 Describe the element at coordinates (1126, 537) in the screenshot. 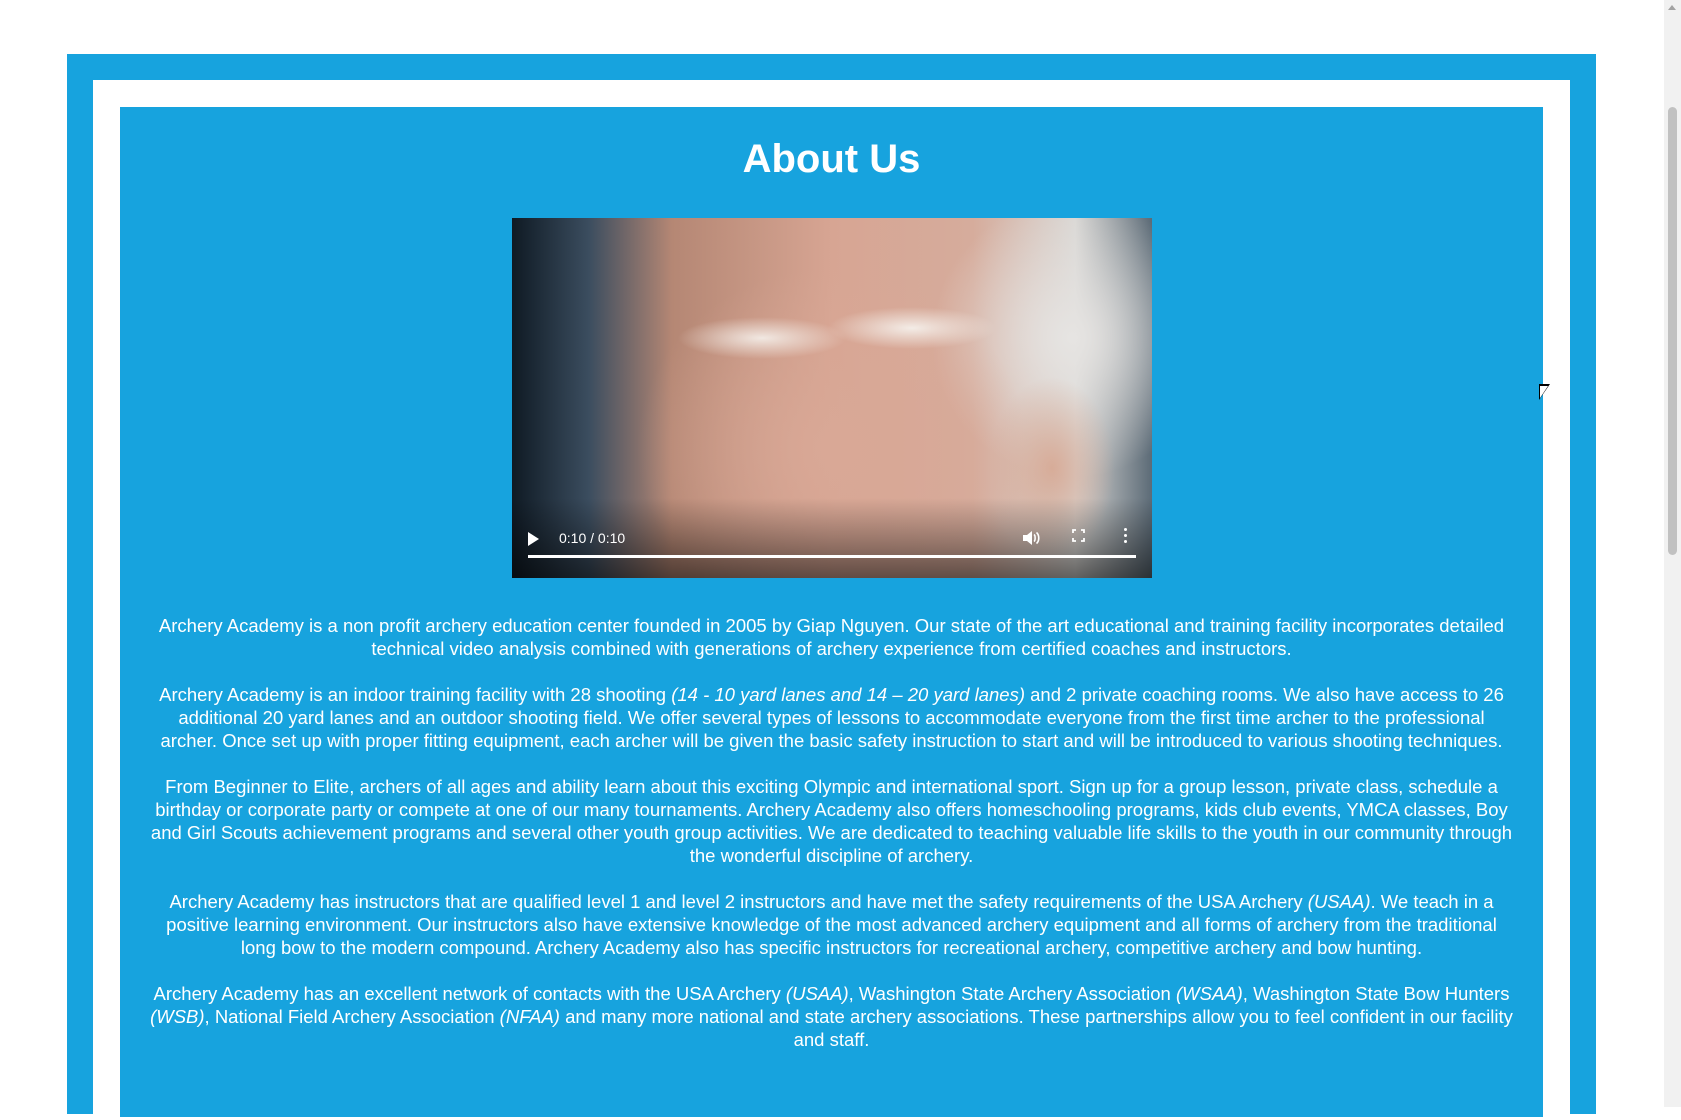

I see `more-options-icon` at that location.